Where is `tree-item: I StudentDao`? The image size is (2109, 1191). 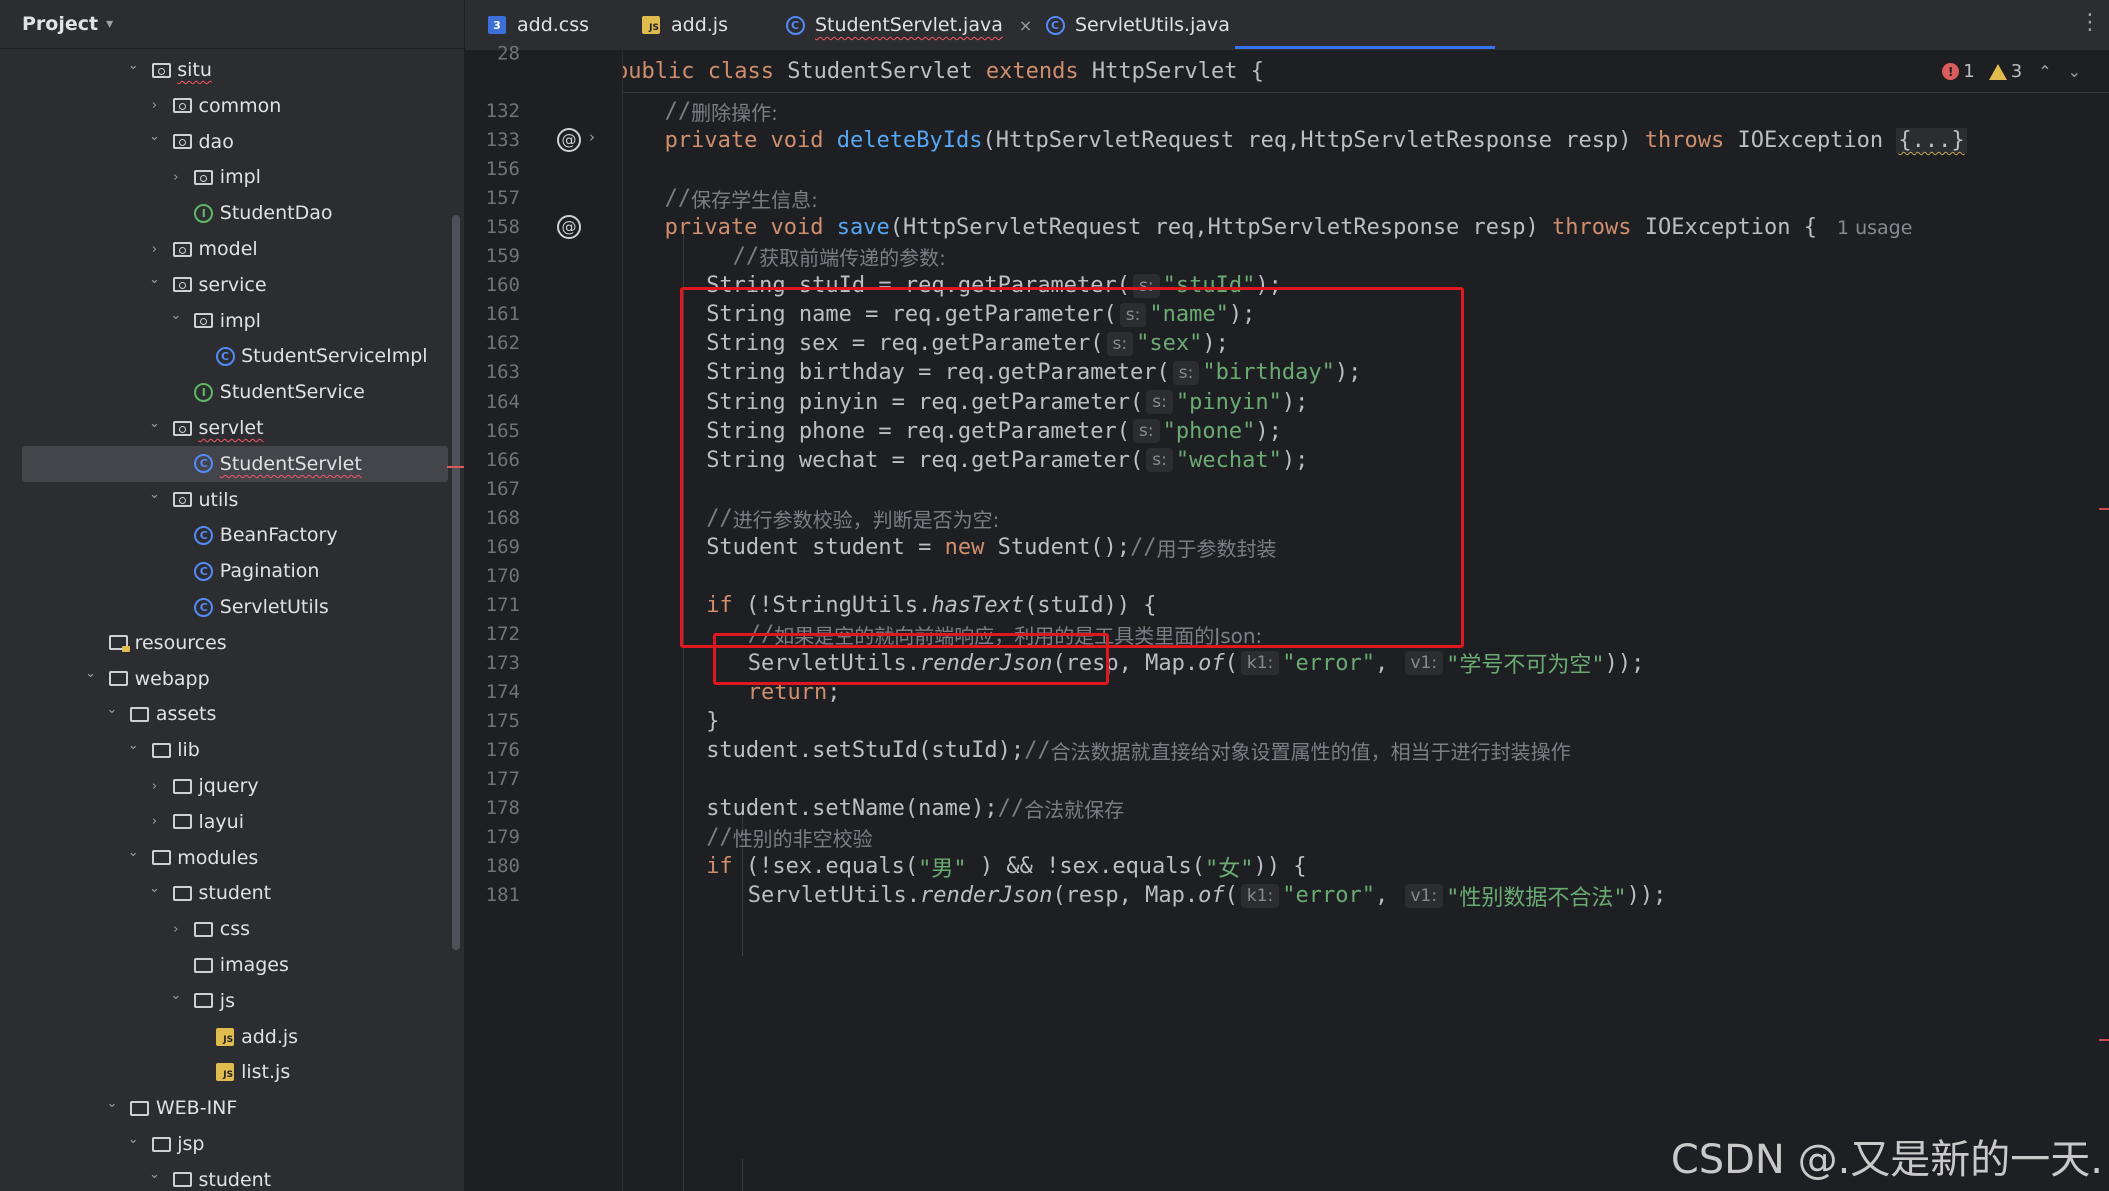
tree-item: I StudentDao is located at coordinates (232, 213).